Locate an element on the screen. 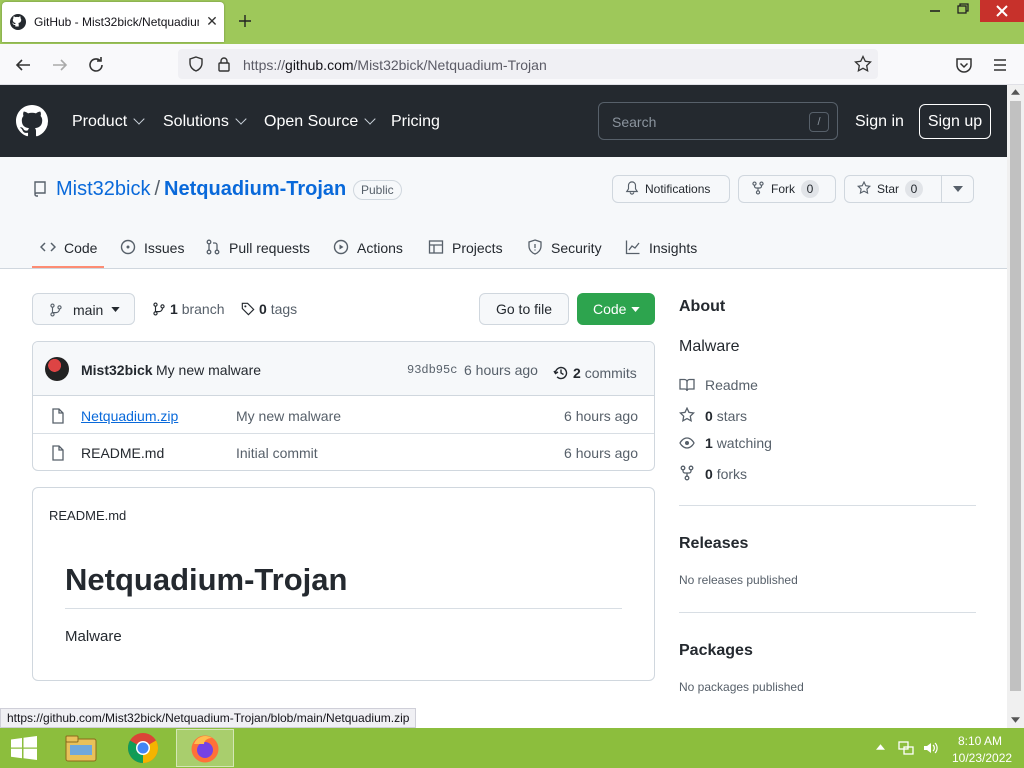  nav-pricing: Pricing is located at coordinates (415, 122).